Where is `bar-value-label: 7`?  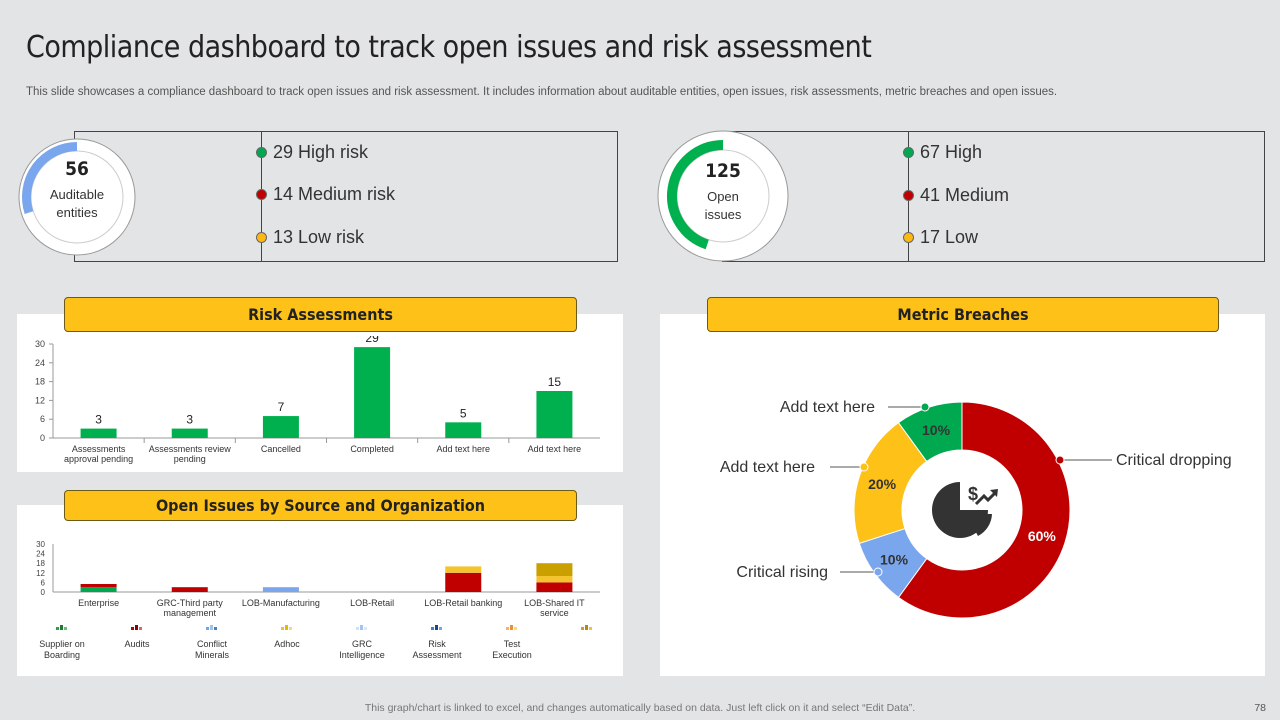
bar-value-label: 7 is located at coordinates (281, 407).